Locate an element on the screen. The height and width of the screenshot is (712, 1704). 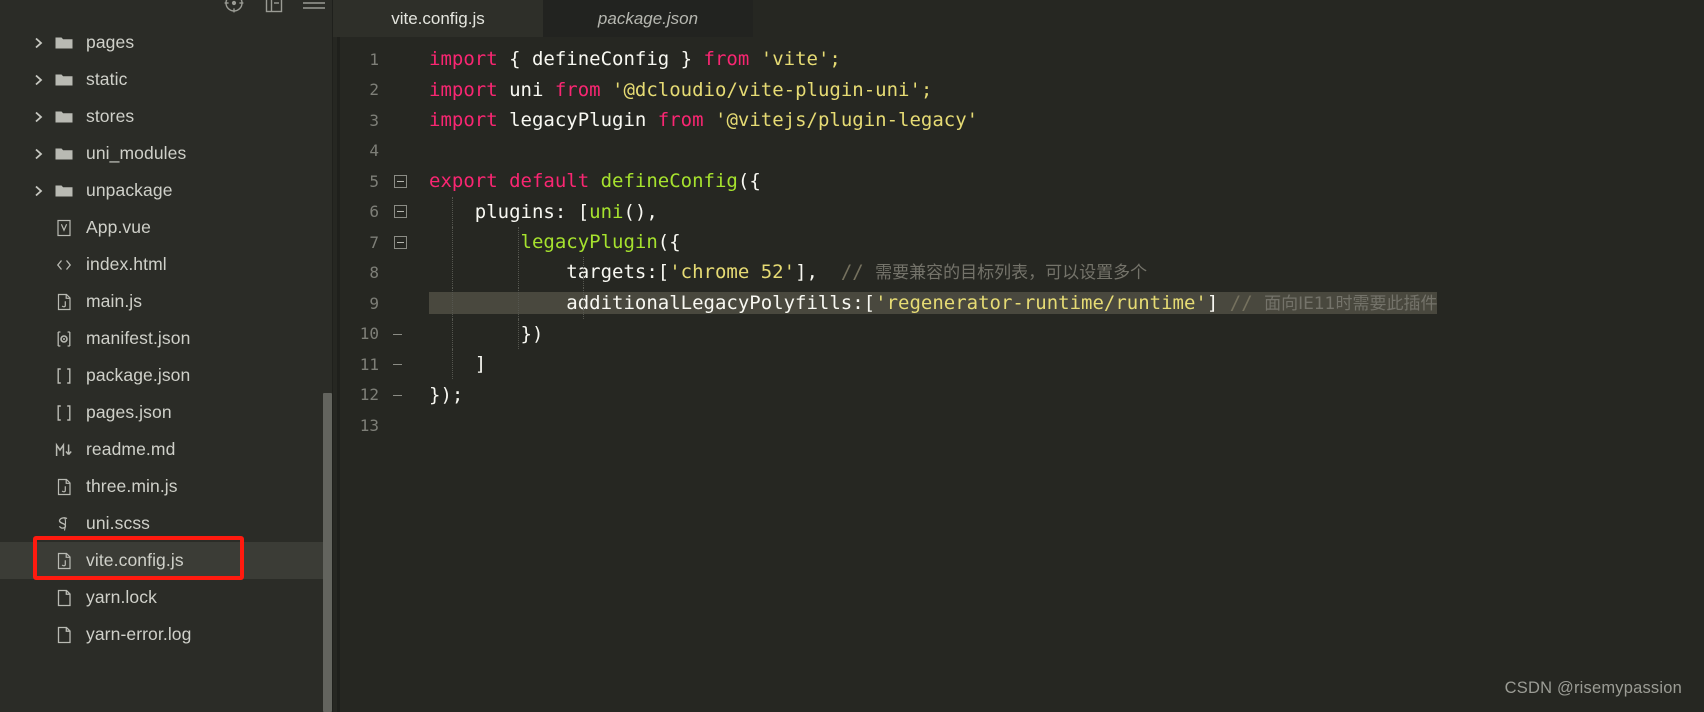
token-plain: additionalLegacyPolyfills:[ is located at coordinates (652, 302).